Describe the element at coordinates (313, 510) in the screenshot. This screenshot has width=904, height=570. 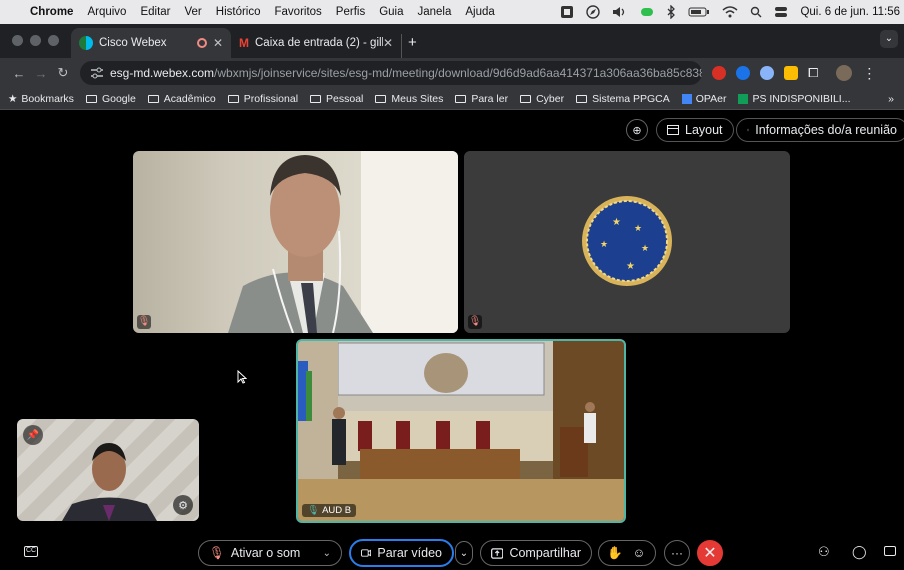
I see `mic-active-icon: 🎙` at that location.